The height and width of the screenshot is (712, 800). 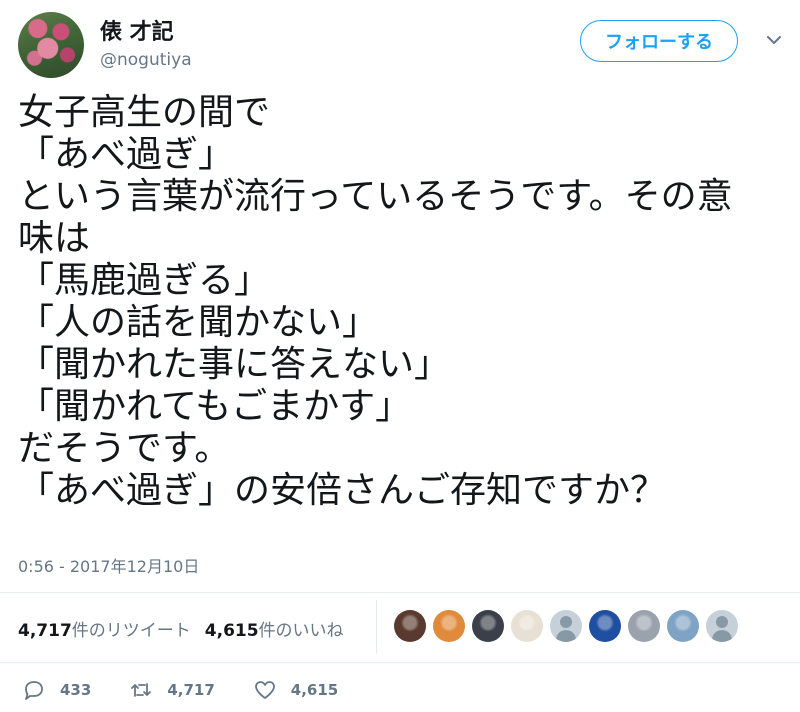 I want to click on tweet-line: 味は, so click(x=54, y=238).